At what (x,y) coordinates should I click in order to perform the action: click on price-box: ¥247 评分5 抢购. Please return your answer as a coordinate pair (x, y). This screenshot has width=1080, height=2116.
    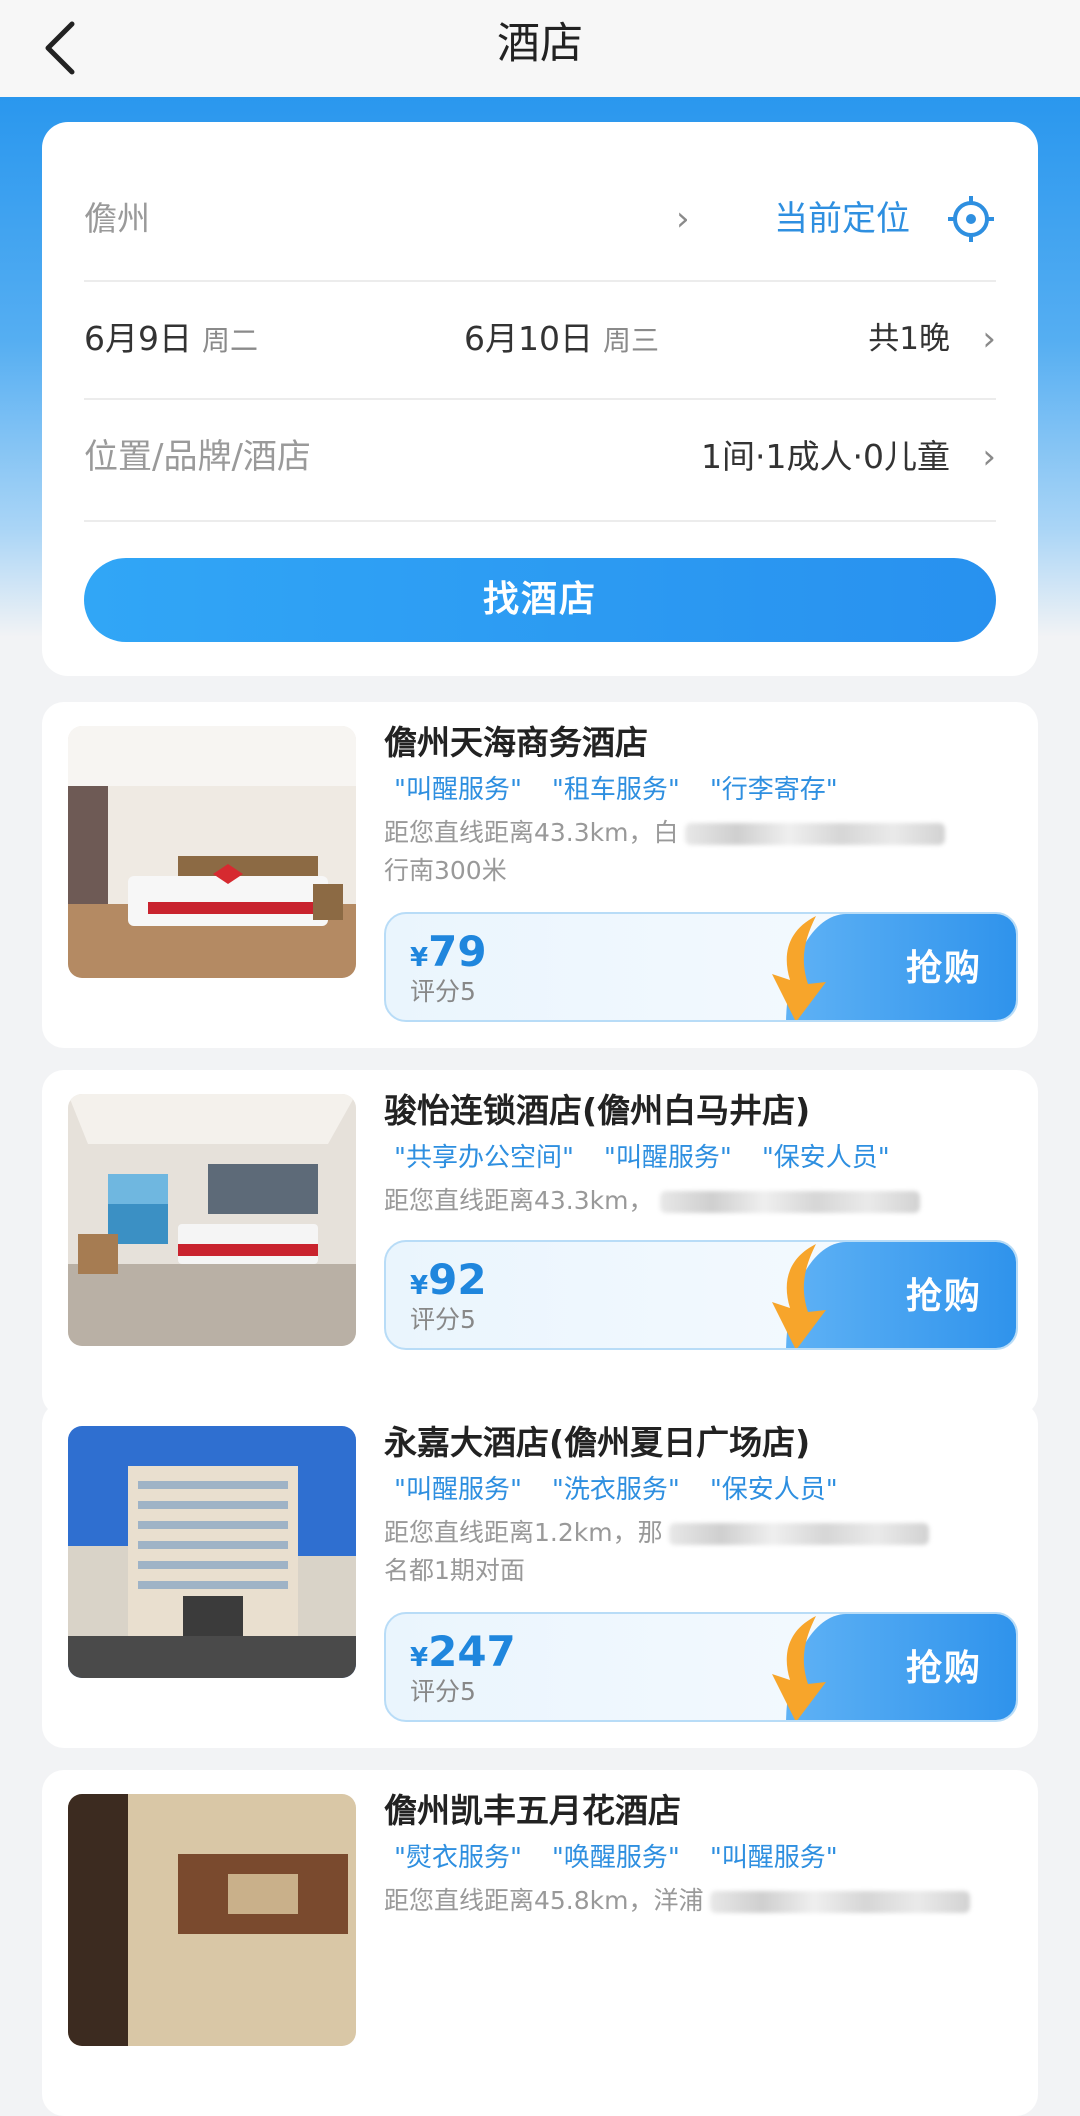
    Looking at the image, I should click on (701, 1667).